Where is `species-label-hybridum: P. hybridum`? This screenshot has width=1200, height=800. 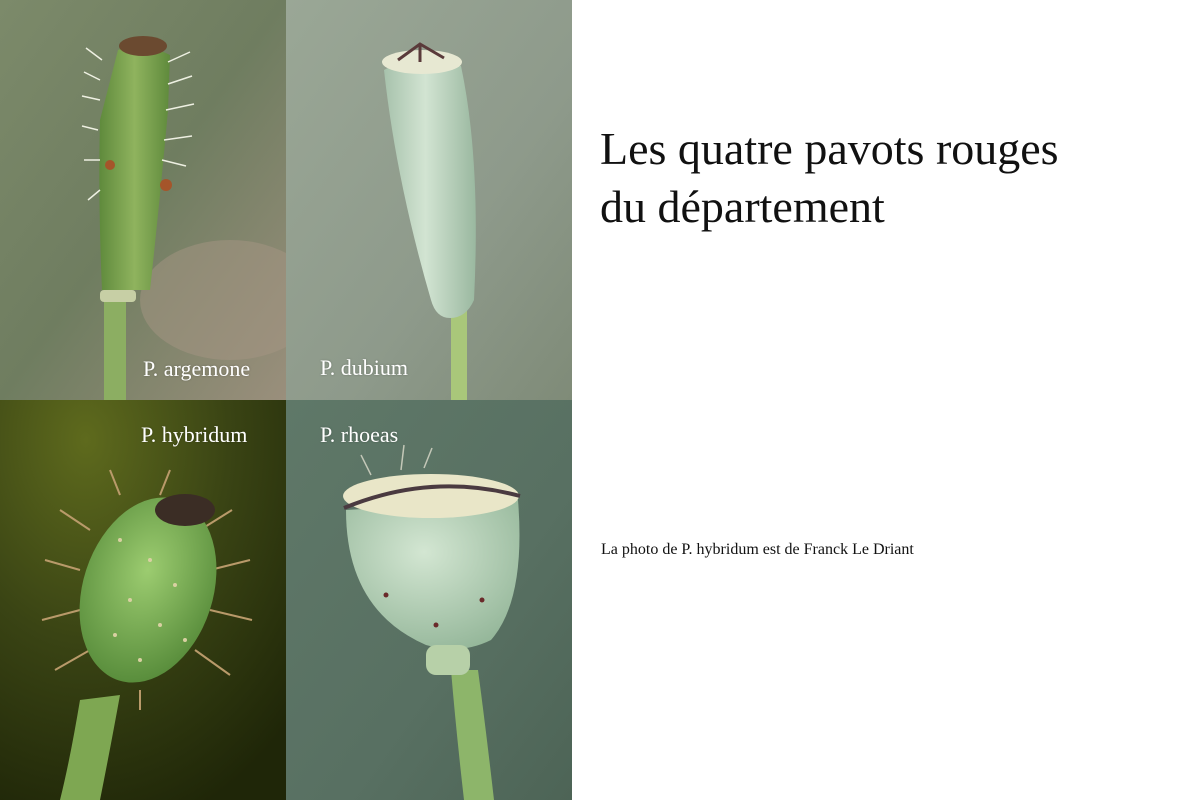
species-label-hybridum: P. hybridum is located at coordinates (194, 434).